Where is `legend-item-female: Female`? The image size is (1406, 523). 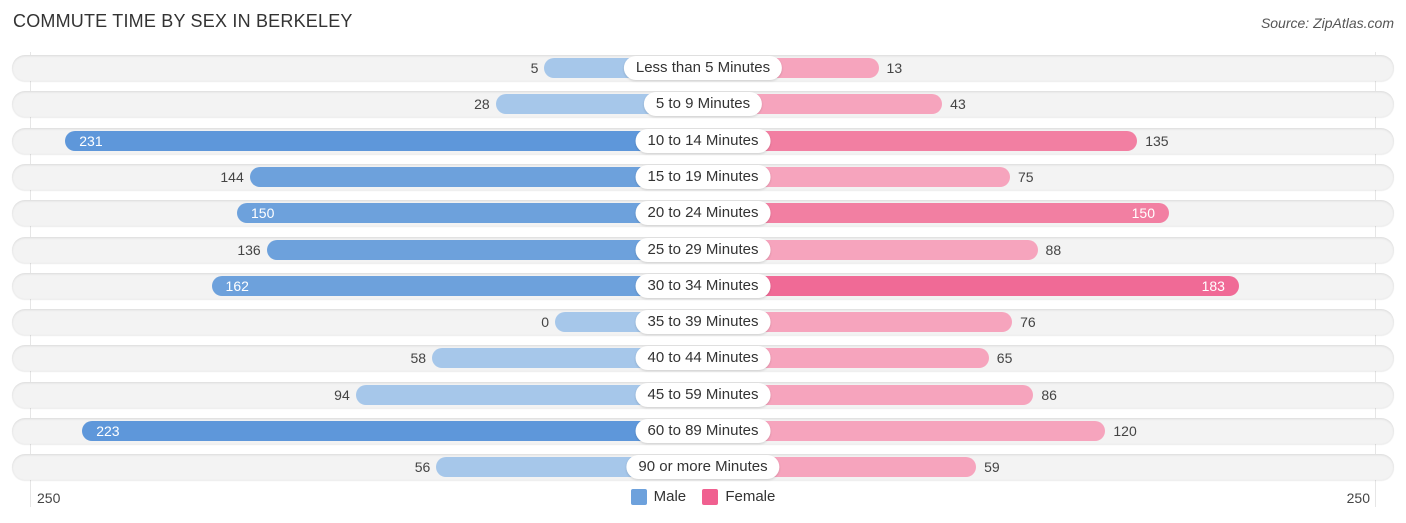
legend-item-female: Female is located at coordinates (738, 496).